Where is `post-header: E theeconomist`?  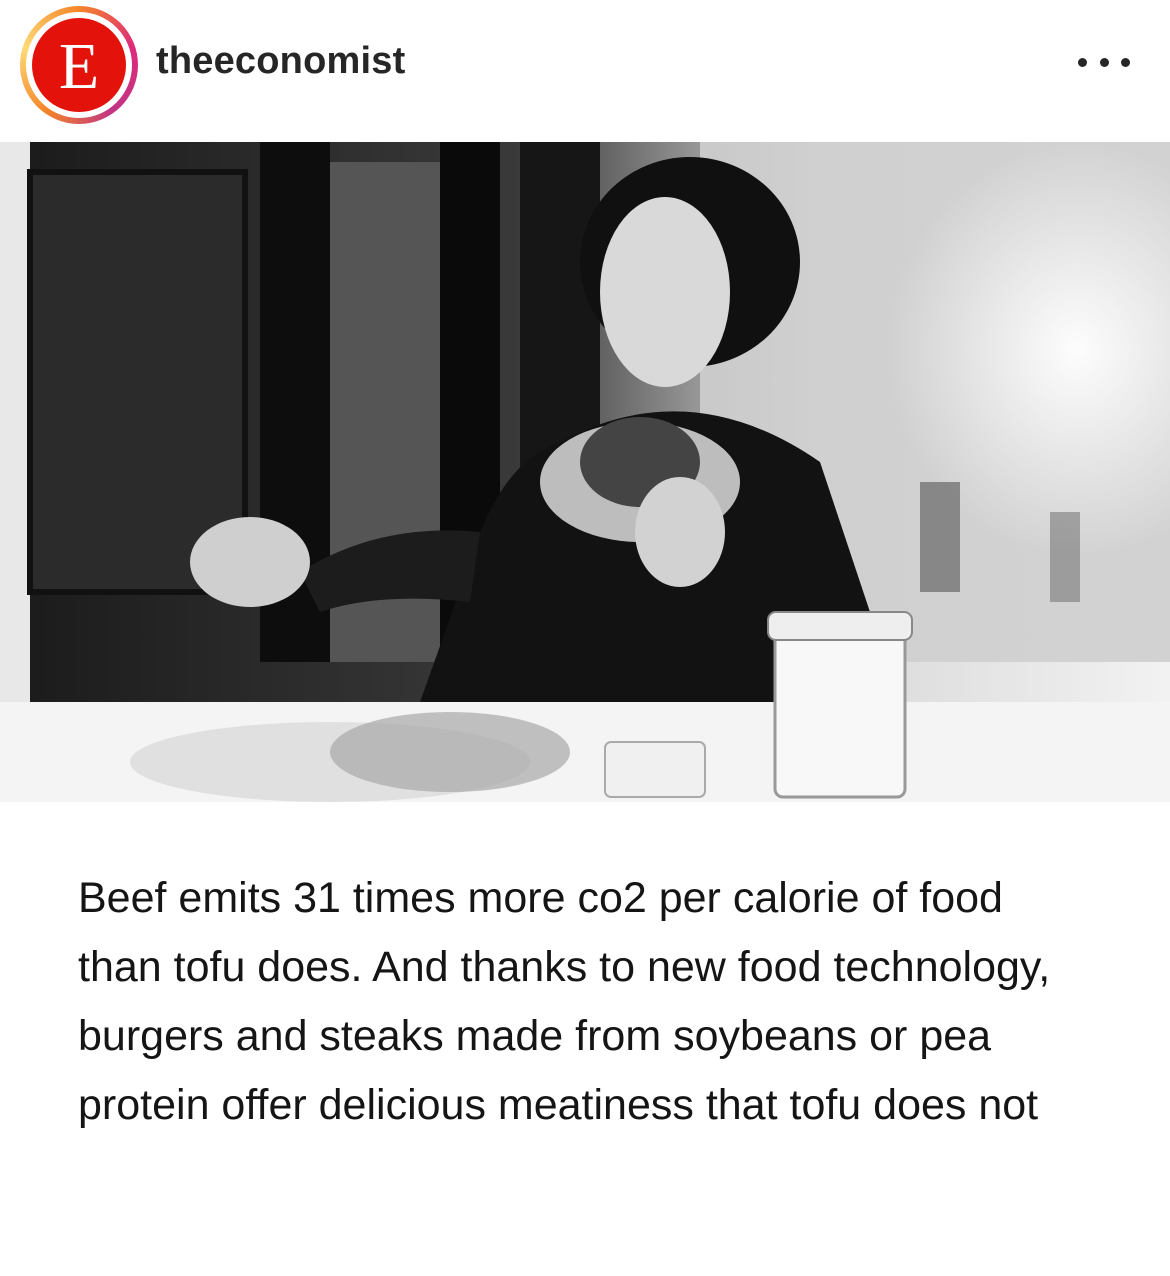 post-header: E theeconomist is located at coordinates (585, 71).